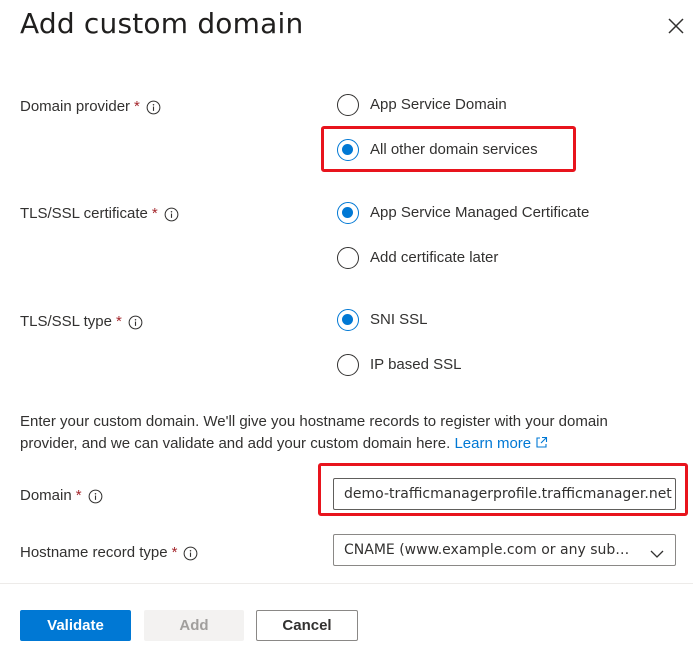 This screenshot has height=653, width=693. What do you see at coordinates (75, 106) in the screenshot?
I see `domain-provider-label-text: Domain provider` at bounding box center [75, 106].